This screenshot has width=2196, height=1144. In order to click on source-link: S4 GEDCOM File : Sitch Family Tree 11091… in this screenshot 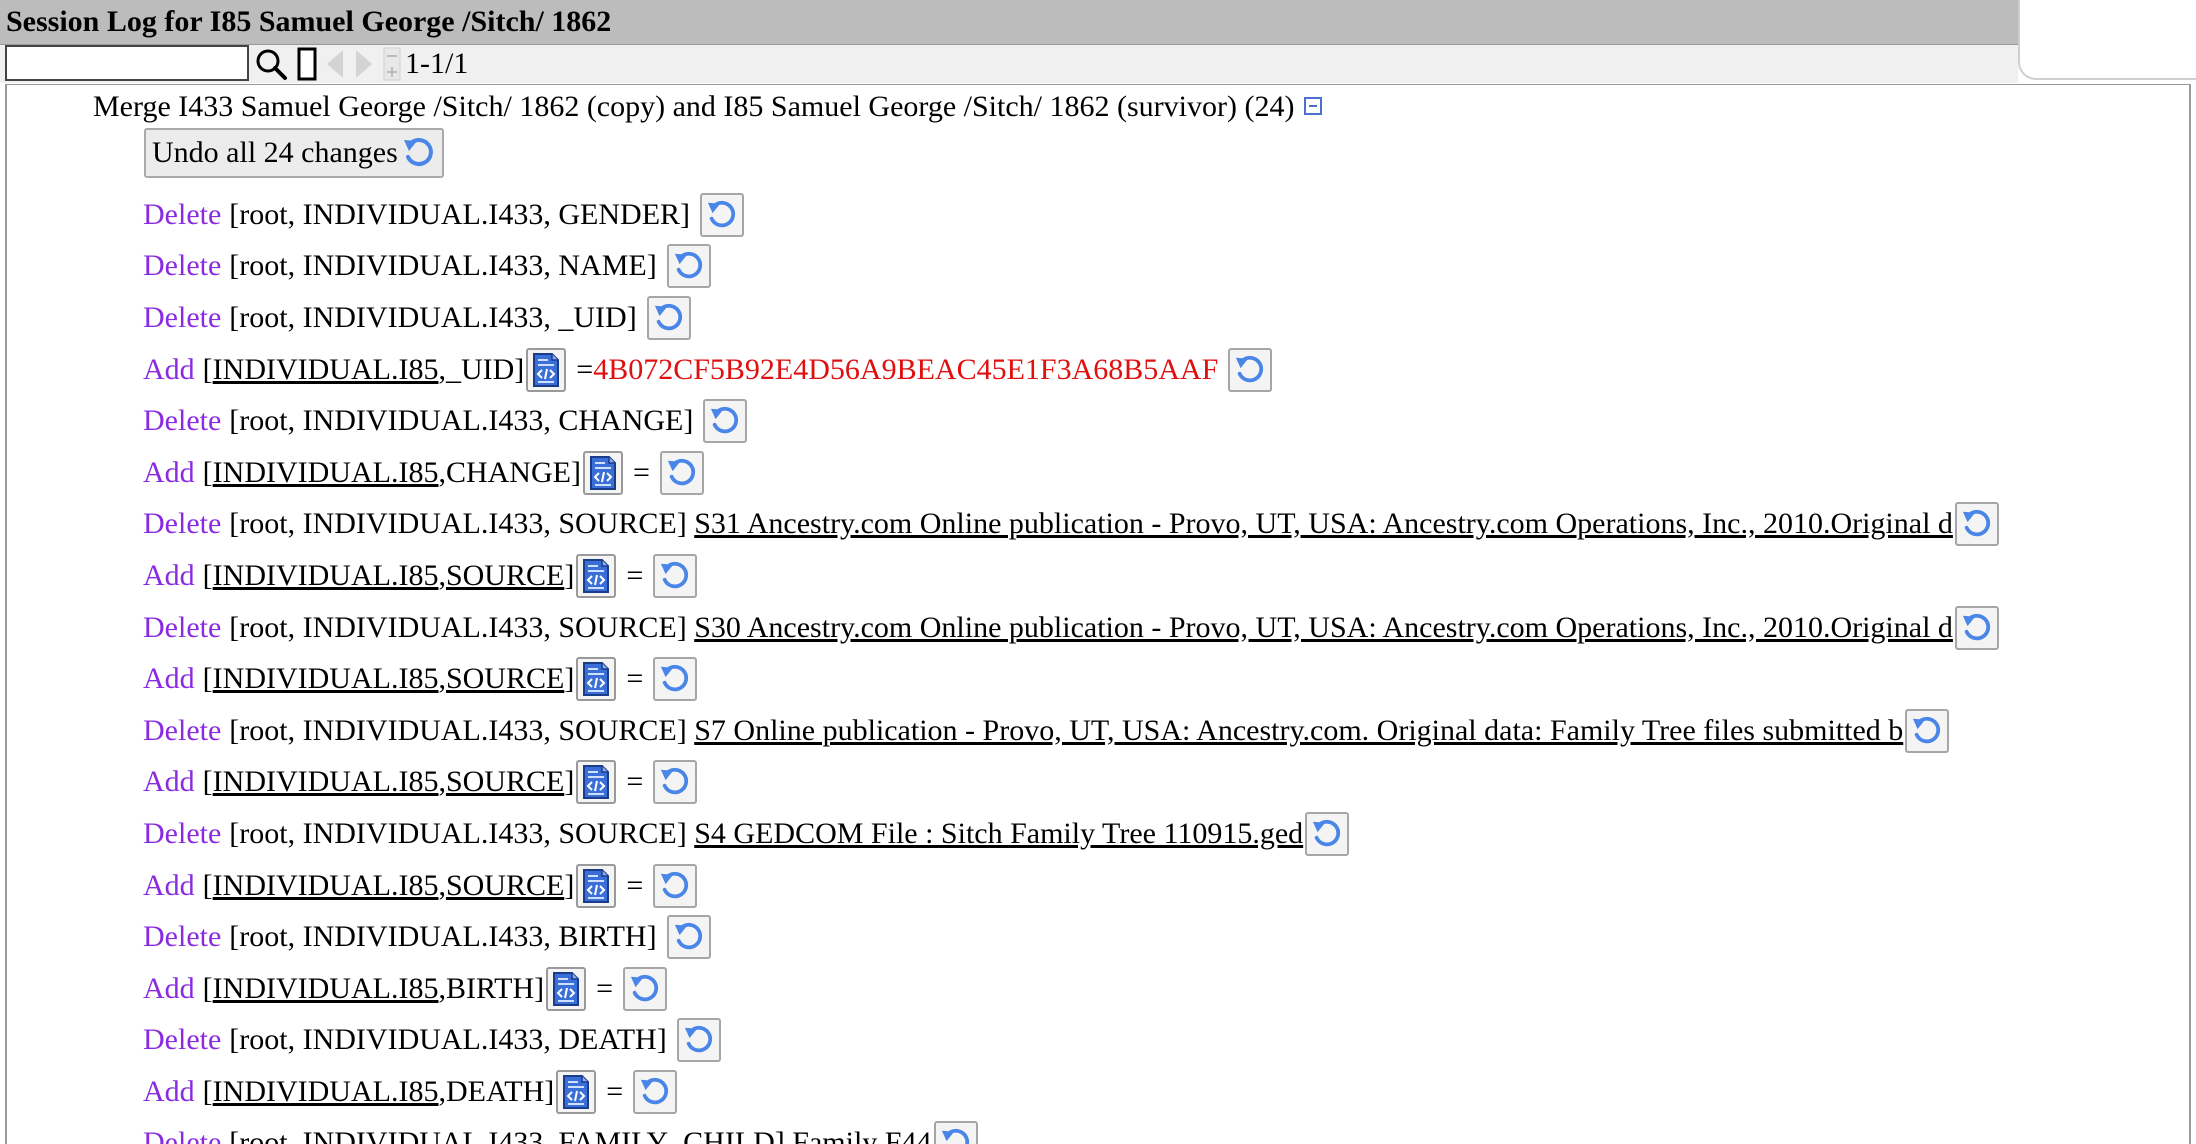, I will do `click(998, 834)`.